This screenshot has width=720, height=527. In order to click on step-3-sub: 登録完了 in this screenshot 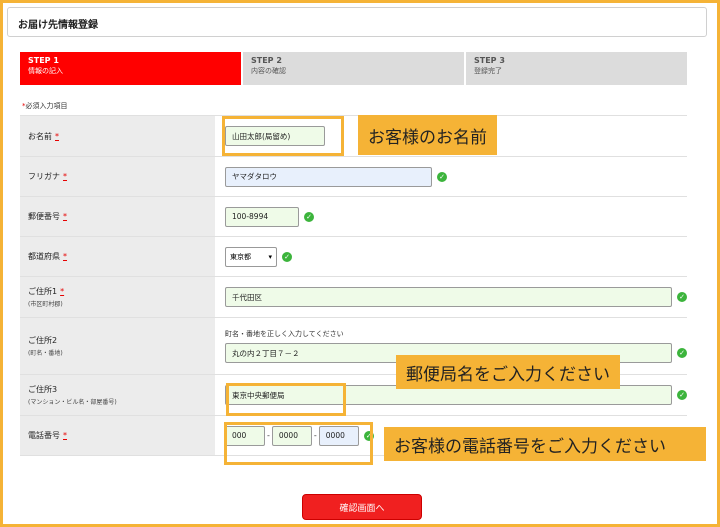, I will do `click(488, 71)`.